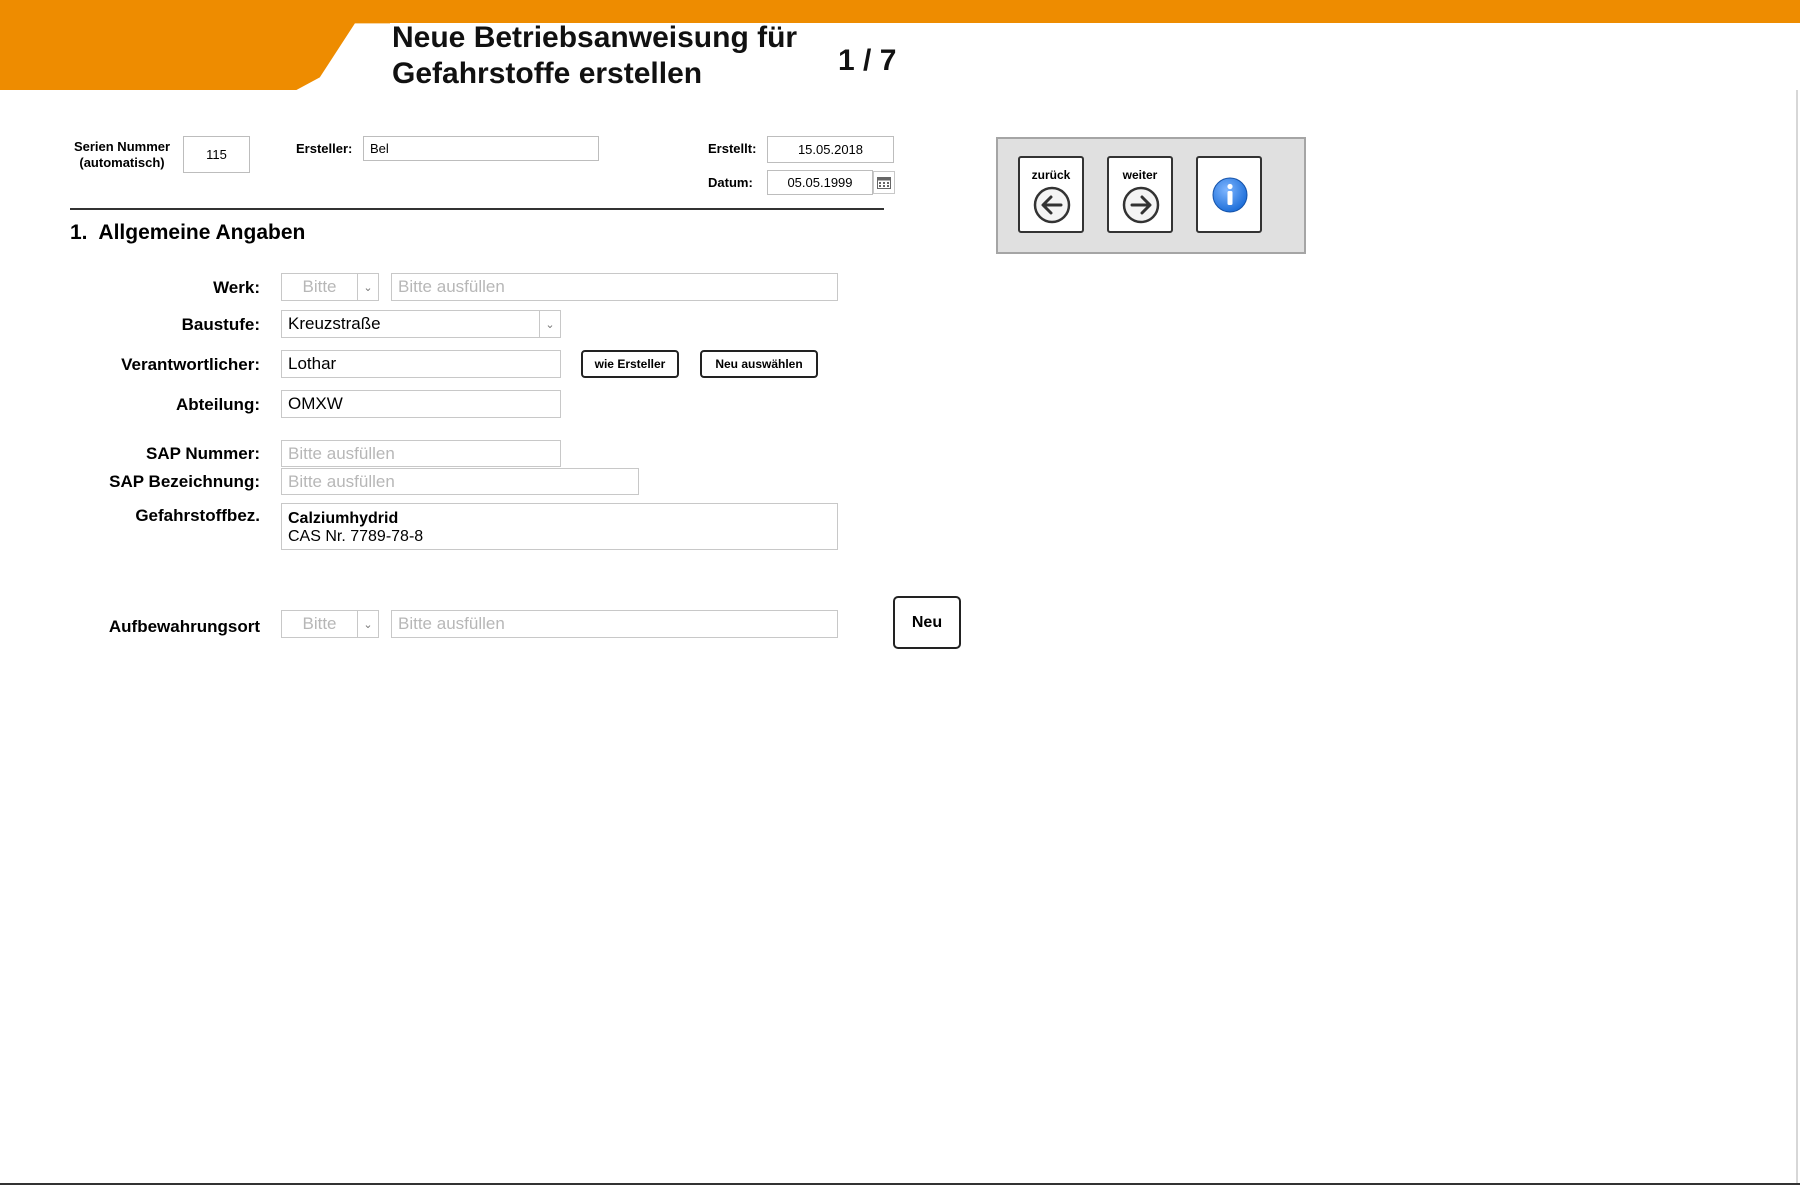  Describe the element at coordinates (927, 622) in the screenshot. I see `neu-button: Neu` at that location.